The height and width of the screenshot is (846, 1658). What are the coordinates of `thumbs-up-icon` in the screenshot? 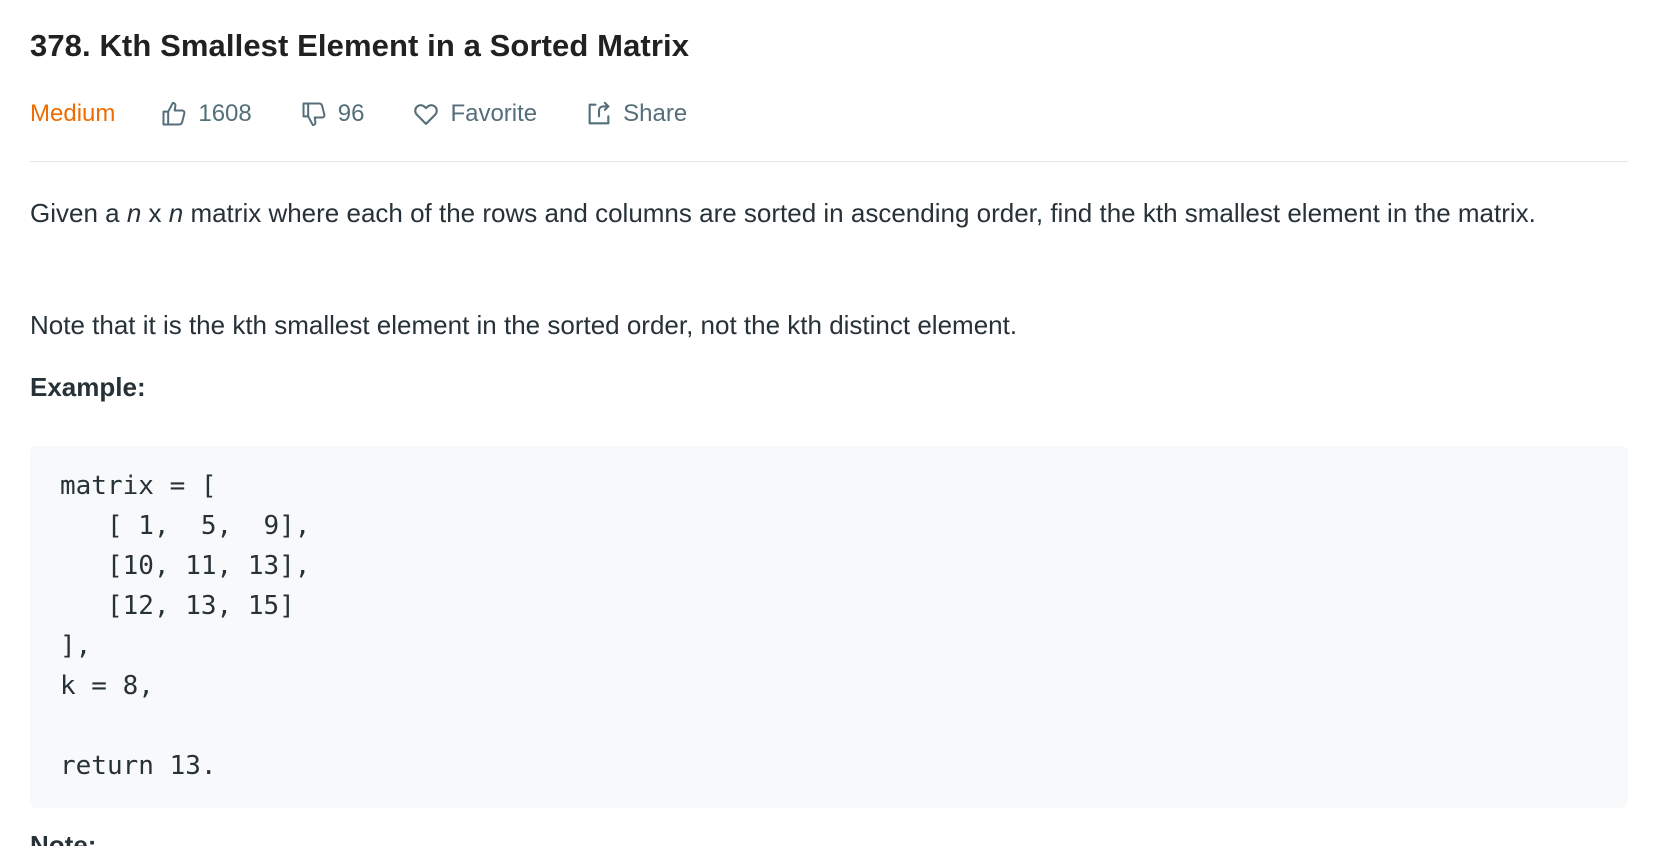 It's located at (174, 113).